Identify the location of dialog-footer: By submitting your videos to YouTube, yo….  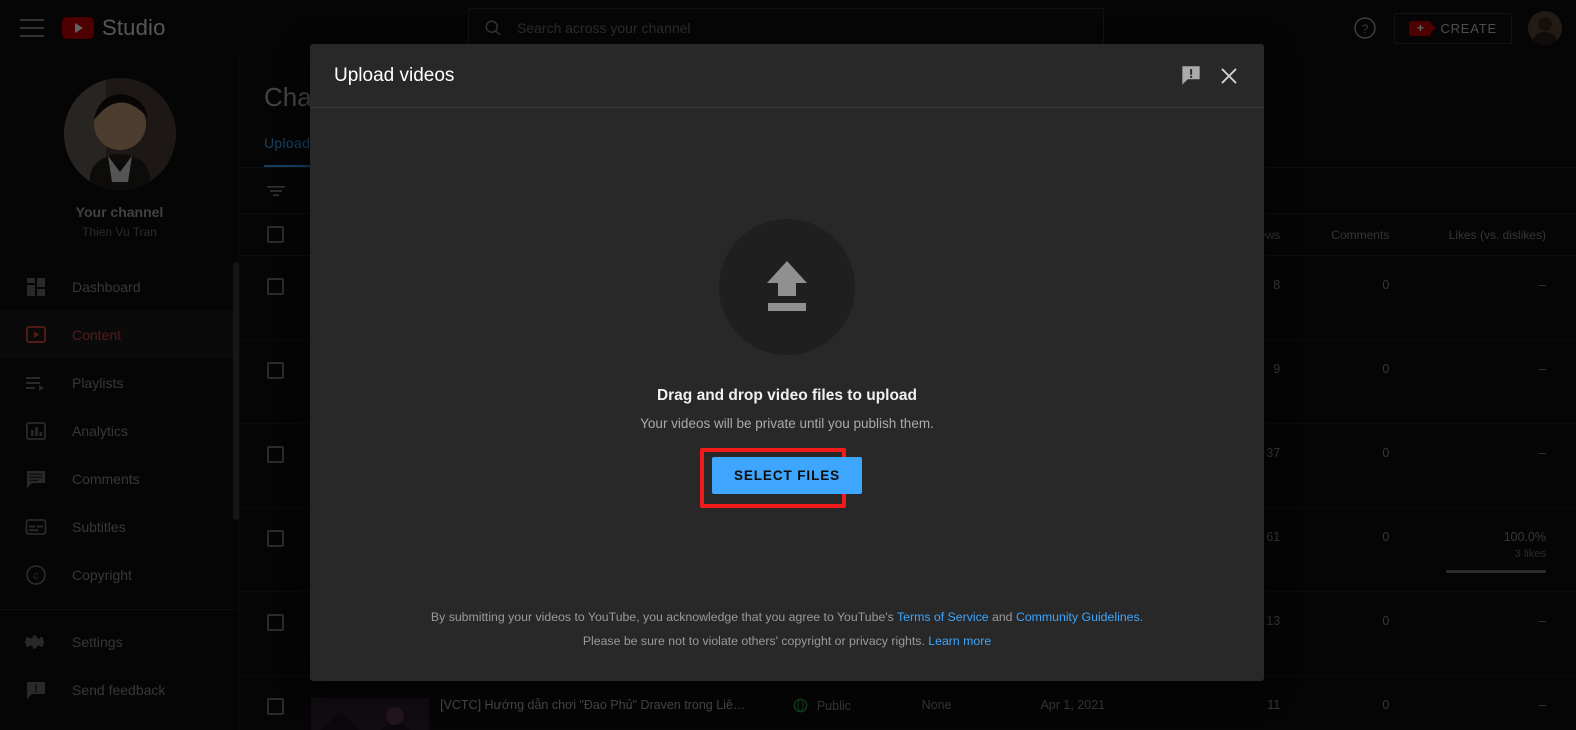
(787, 643).